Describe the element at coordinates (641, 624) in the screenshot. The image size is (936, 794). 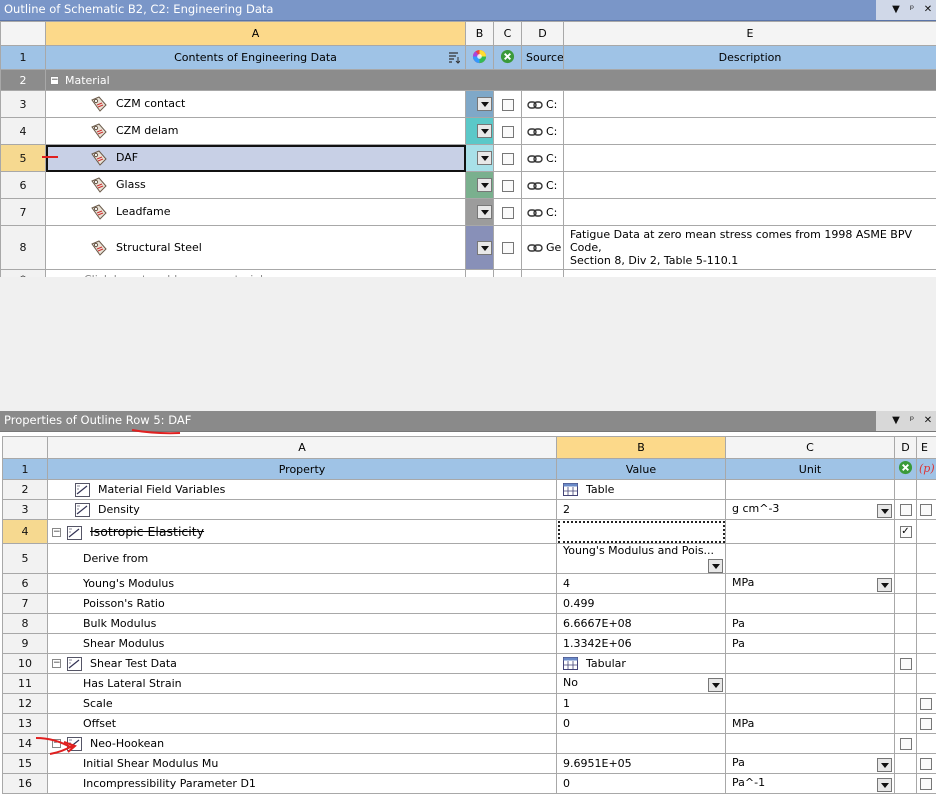
I see `property-value-cell: 6.6667E+08` at that location.